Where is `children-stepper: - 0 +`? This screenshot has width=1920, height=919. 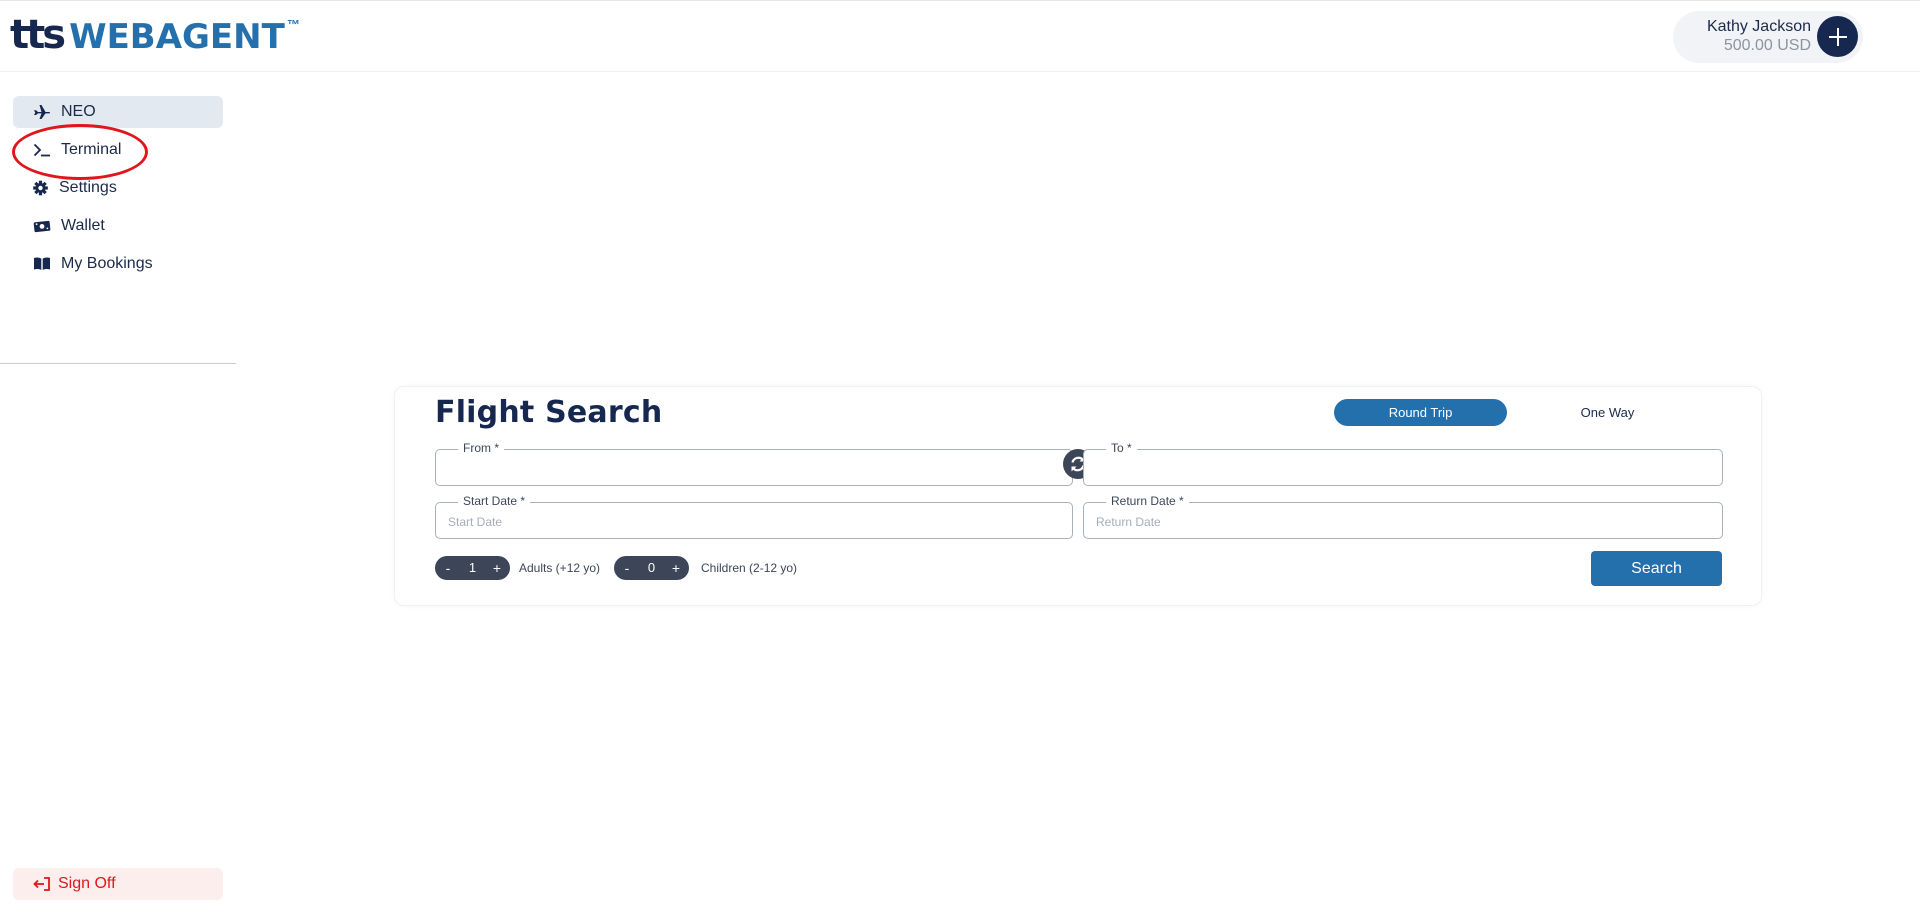 children-stepper: - 0 + is located at coordinates (651, 568).